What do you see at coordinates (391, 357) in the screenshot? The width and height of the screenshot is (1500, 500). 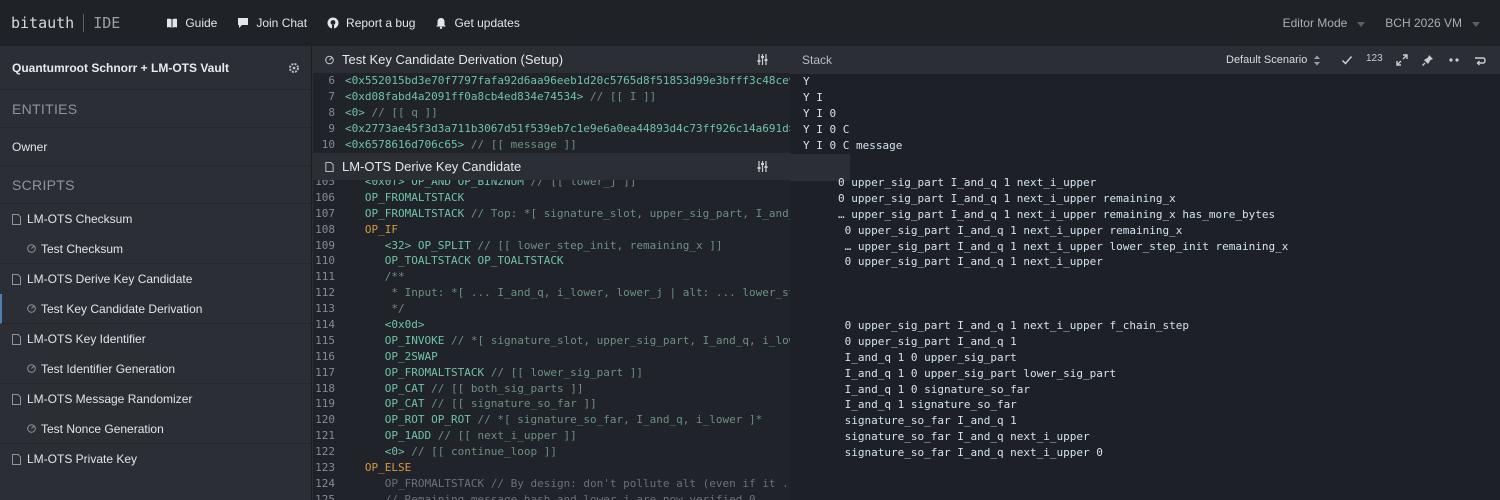 I see `code-text: OP_2SWAP` at bounding box center [391, 357].